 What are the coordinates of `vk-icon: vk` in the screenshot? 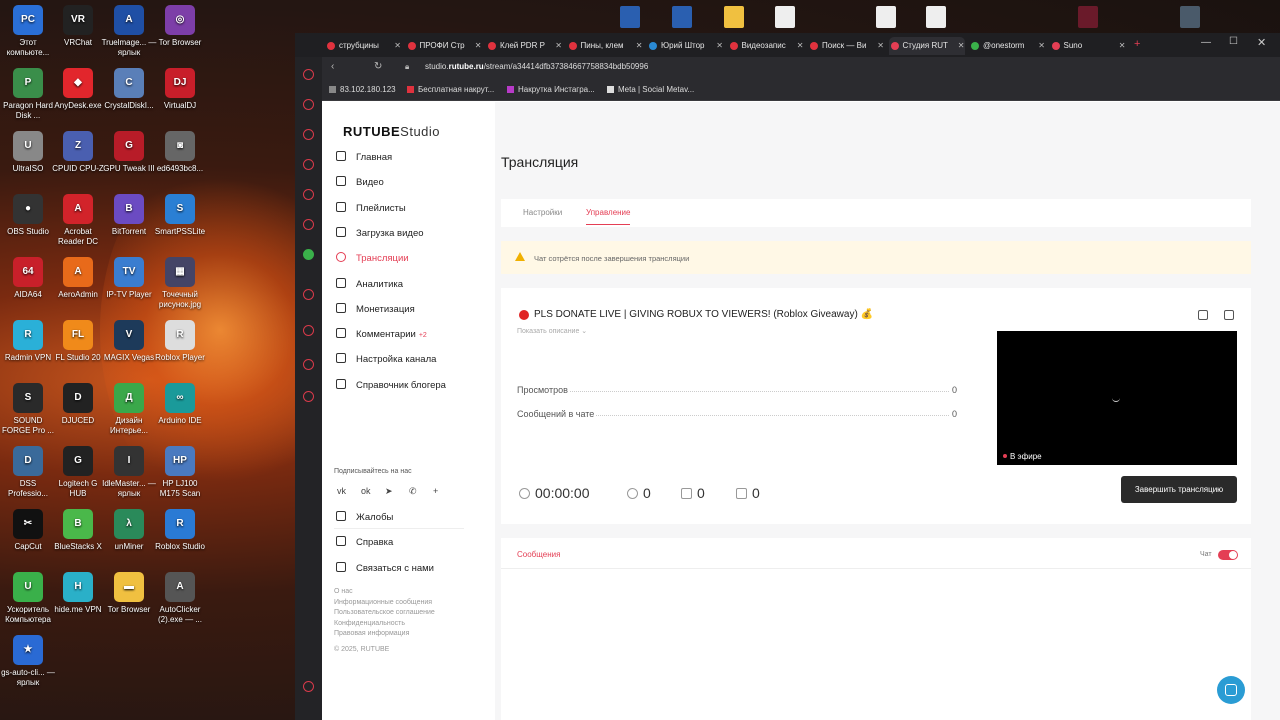 It's located at (341, 491).